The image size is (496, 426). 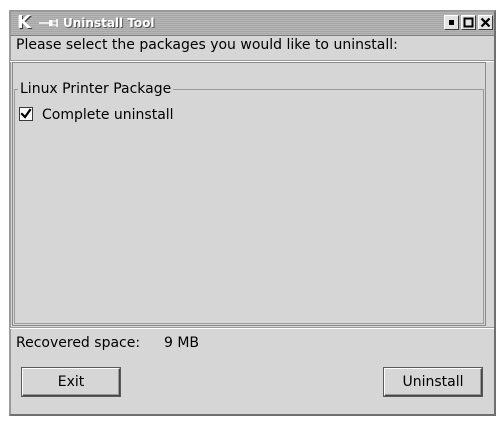 I want to click on uninstall-button: Uninstall, so click(x=433, y=382).